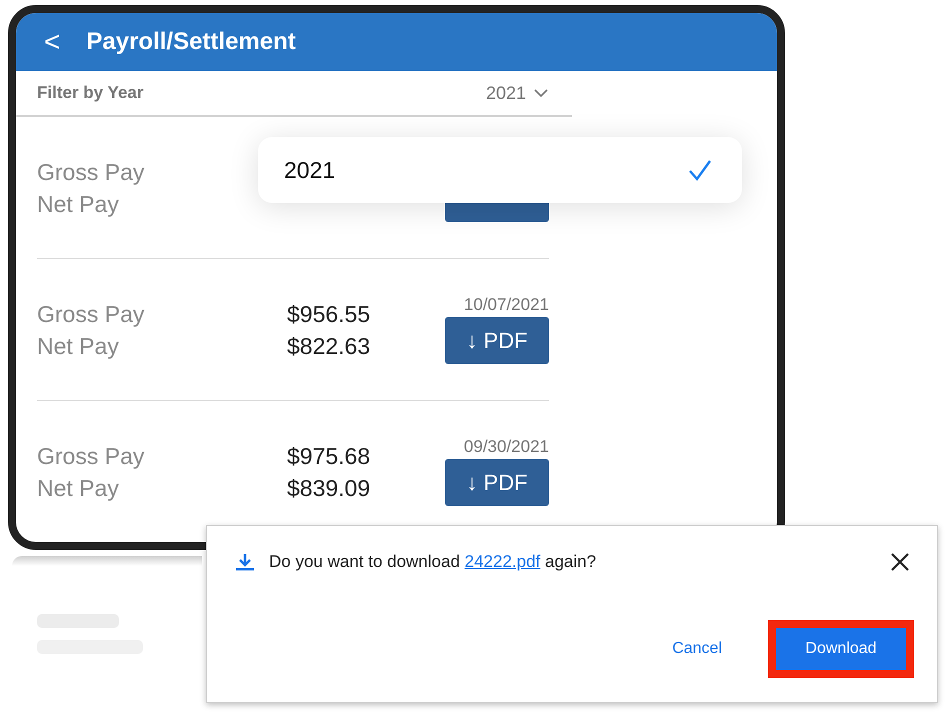 This screenshot has width=947, height=714. What do you see at coordinates (329, 456) in the screenshot?
I see `gross-pay-amount: $975.68` at bounding box center [329, 456].